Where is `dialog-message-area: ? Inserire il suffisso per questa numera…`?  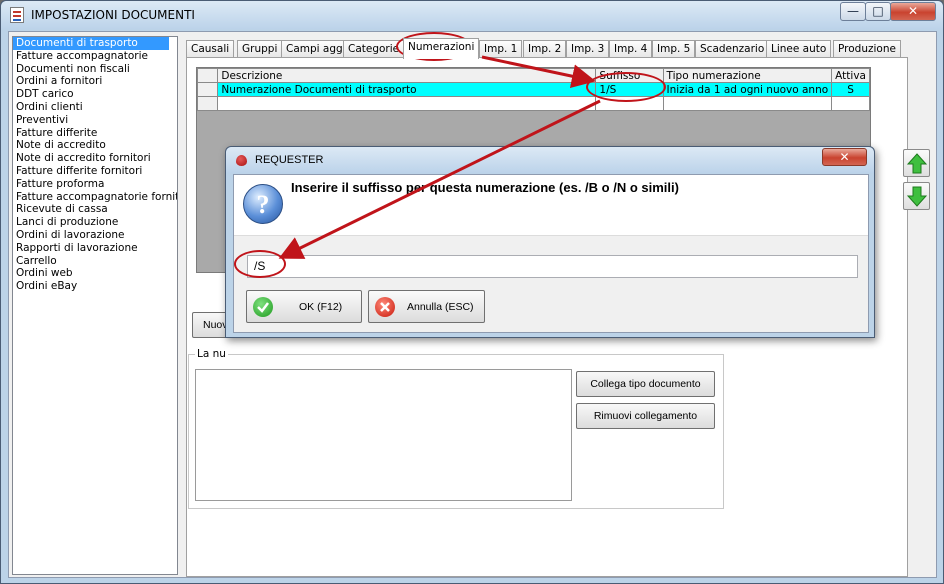
dialog-message-area: ? Inserire il suffisso per questa numera… is located at coordinates (551, 205).